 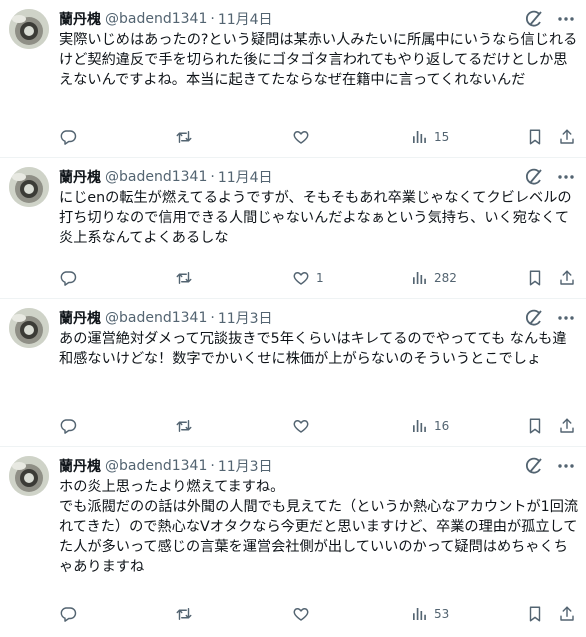 I want to click on view-count: 53, so click(x=442, y=614).